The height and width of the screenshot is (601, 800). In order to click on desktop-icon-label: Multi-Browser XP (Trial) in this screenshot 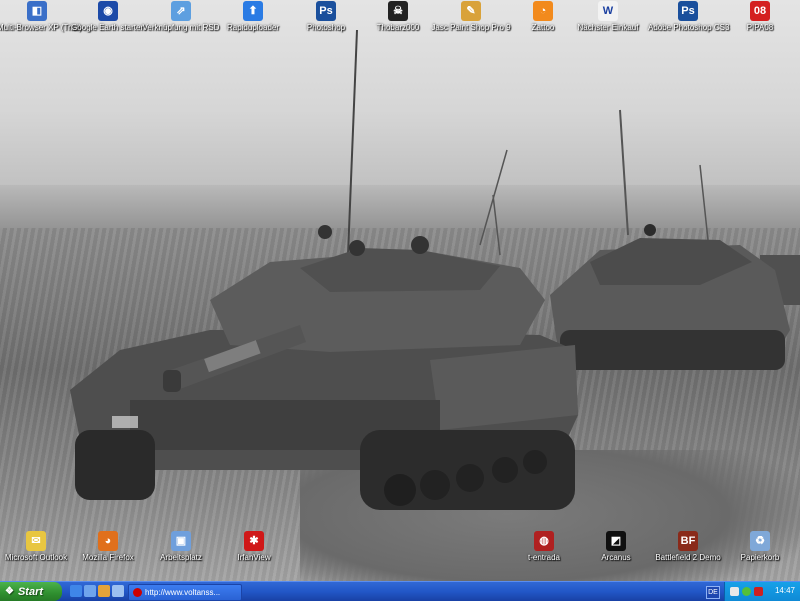, I will do `click(41, 27)`.